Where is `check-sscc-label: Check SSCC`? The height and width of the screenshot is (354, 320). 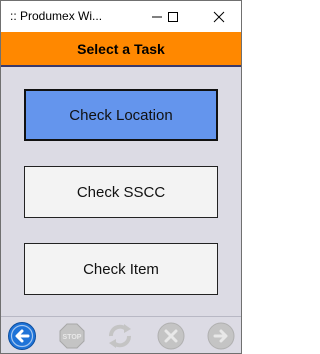 check-sscc-label: Check SSCC is located at coordinates (121, 192).